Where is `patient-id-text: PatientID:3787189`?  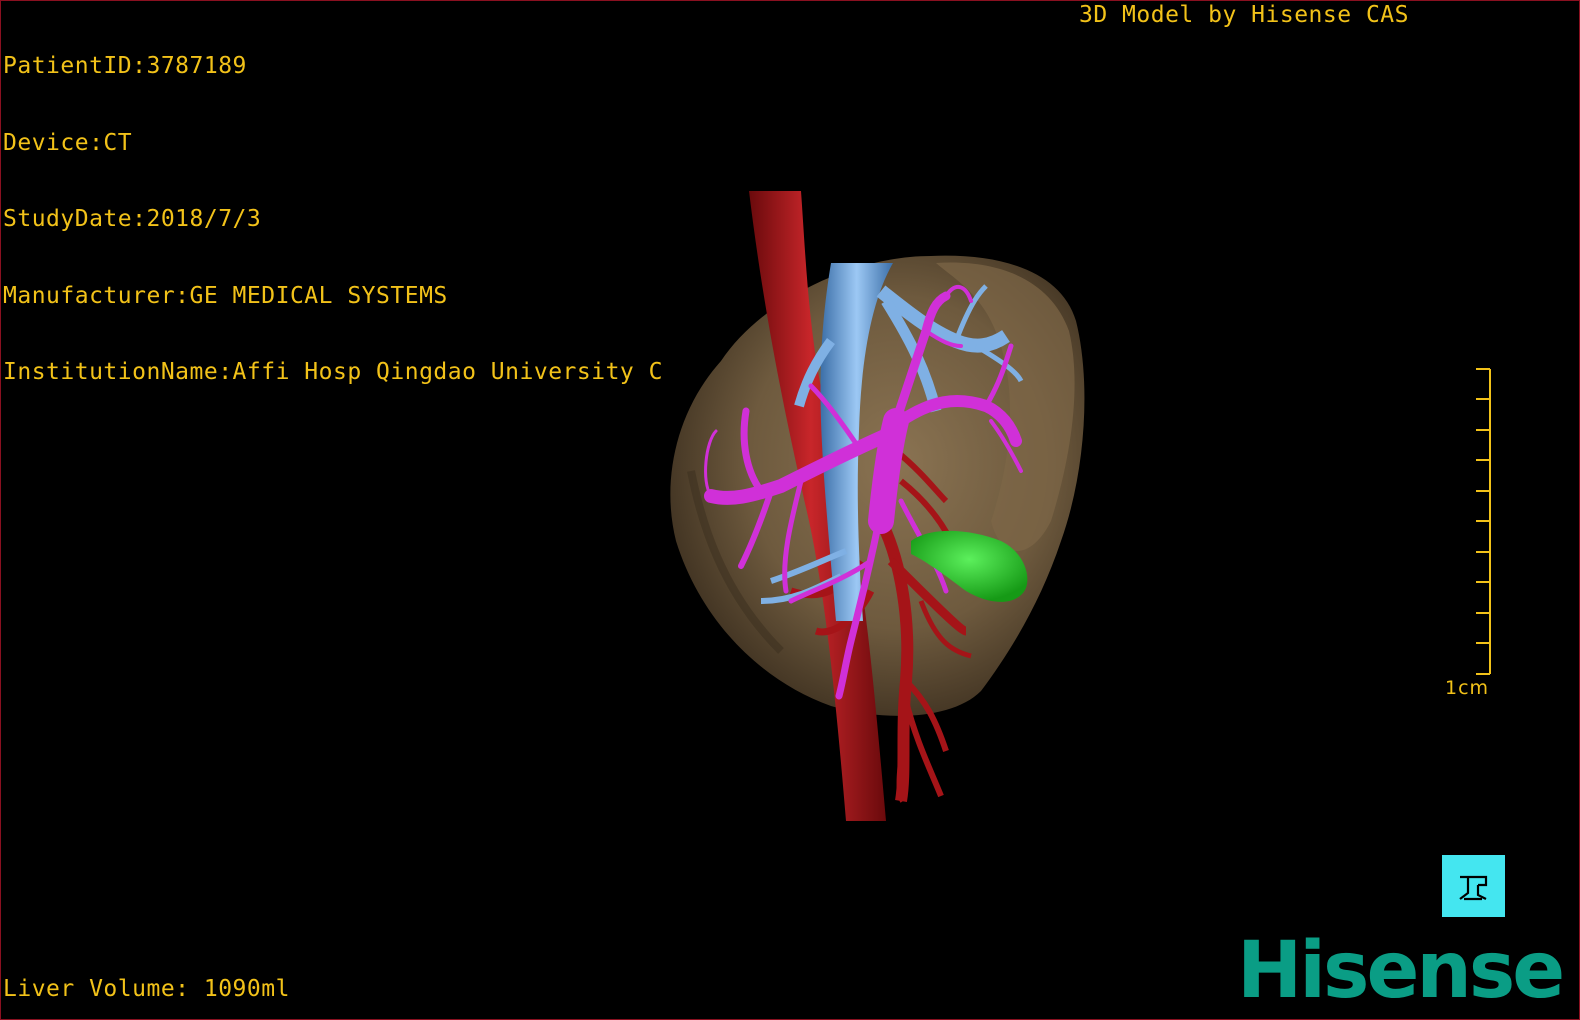
patient-id-text: PatientID:3787189 is located at coordinates (125, 66).